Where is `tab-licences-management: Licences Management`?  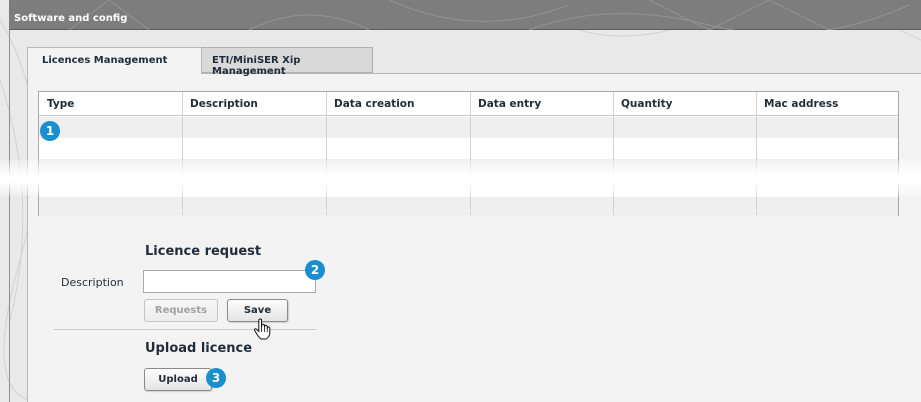 tab-licences-management: Licences Management is located at coordinates (114, 60).